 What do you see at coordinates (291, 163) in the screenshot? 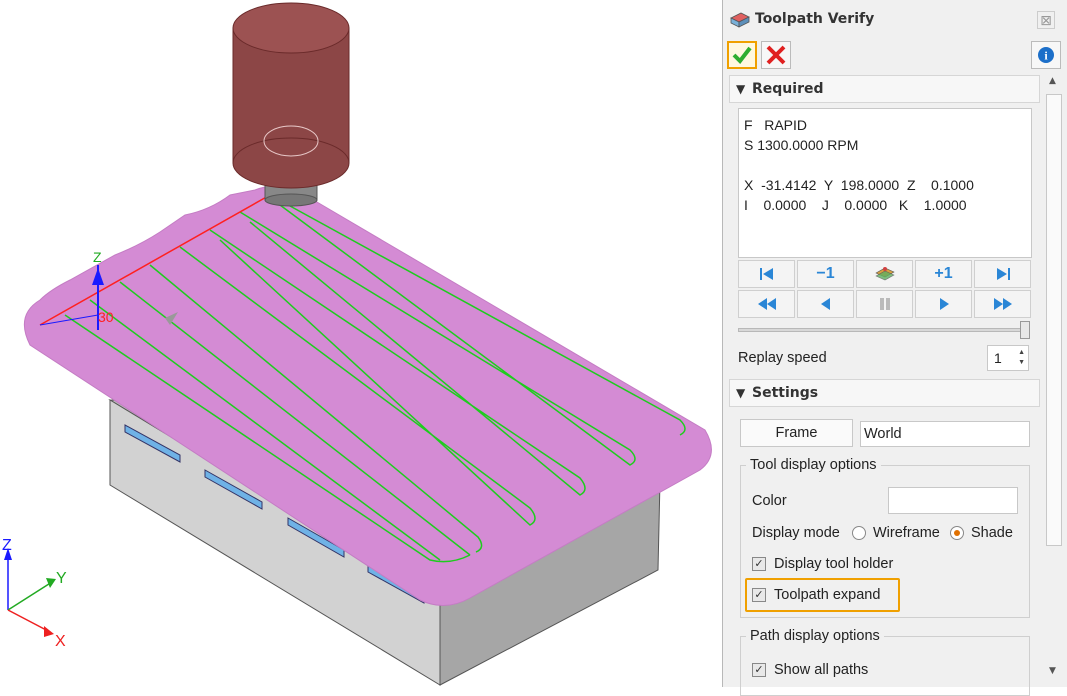
I see `tool-holder-bottom` at bounding box center [291, 163].